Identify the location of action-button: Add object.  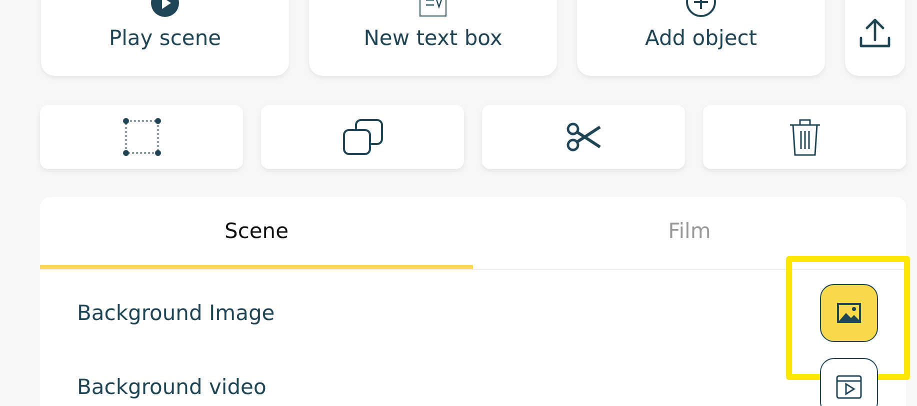
(701, 38).